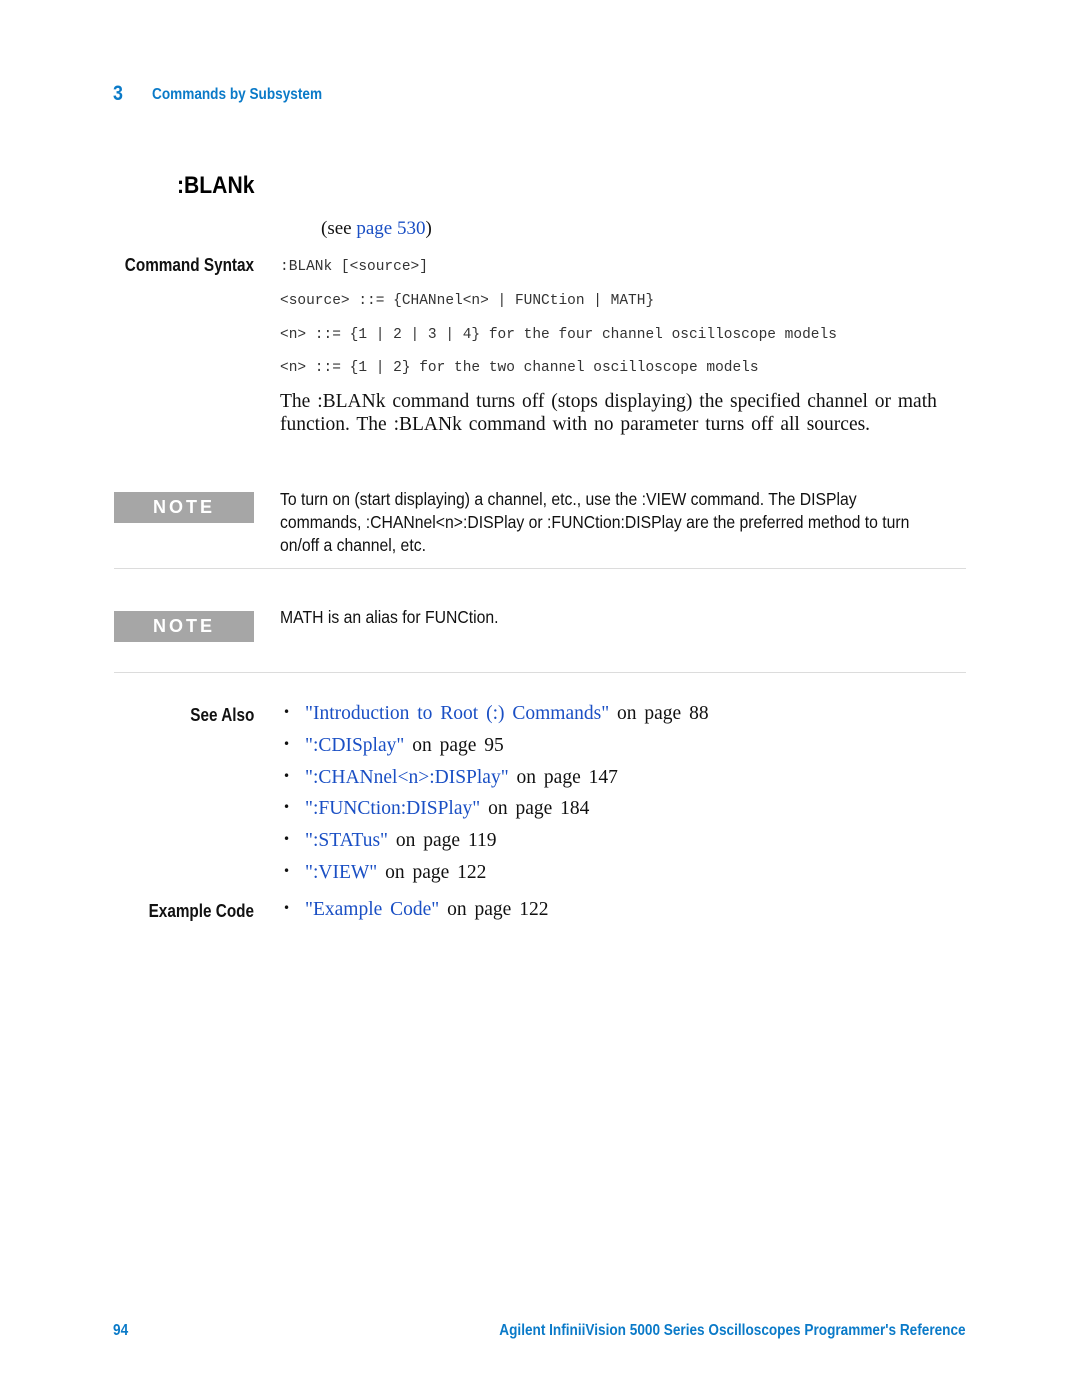 Image resolution: width=1080 pixels, height=1397 pixels. I want to click on list-item: • ":FUNCtion:DISPlay" on page 184, so click(496, 814).